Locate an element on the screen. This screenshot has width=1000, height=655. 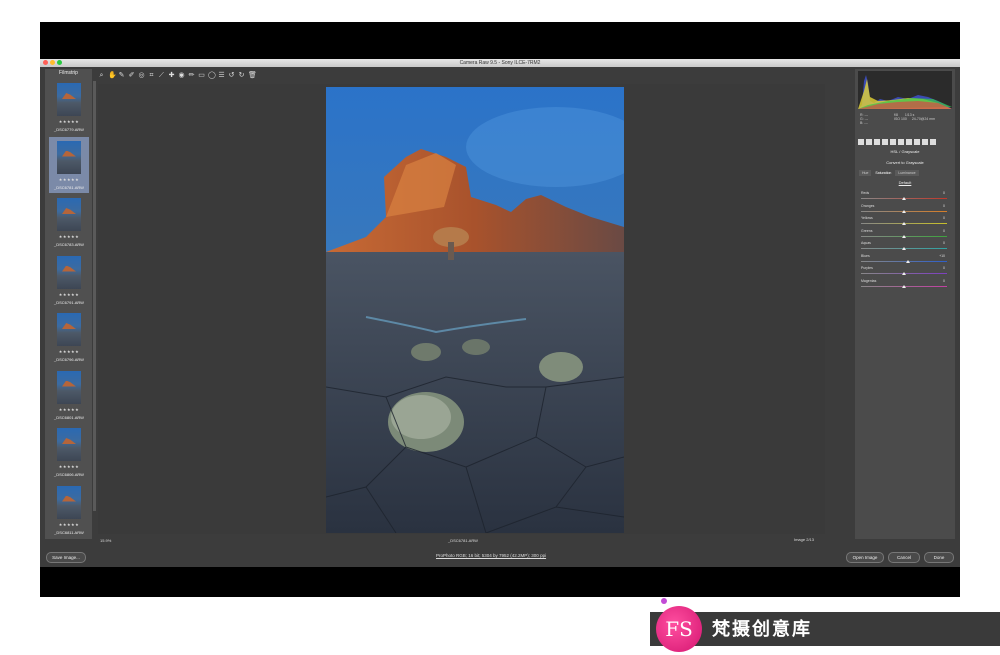
minimize-icon is located at coordinates (52, 62).